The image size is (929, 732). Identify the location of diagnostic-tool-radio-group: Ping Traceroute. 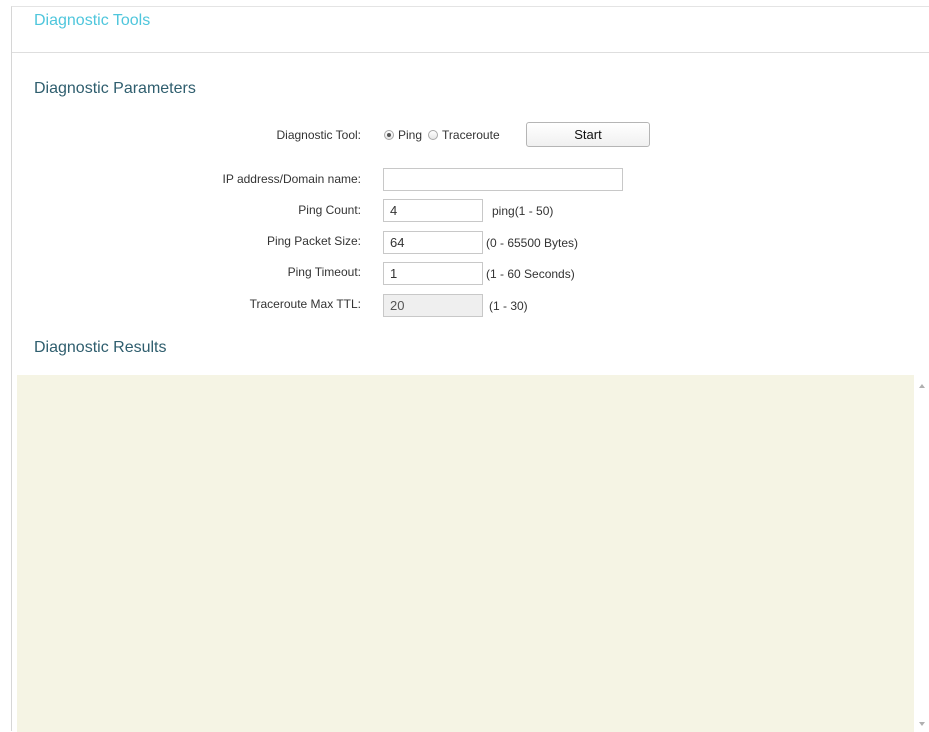
(445, 135).